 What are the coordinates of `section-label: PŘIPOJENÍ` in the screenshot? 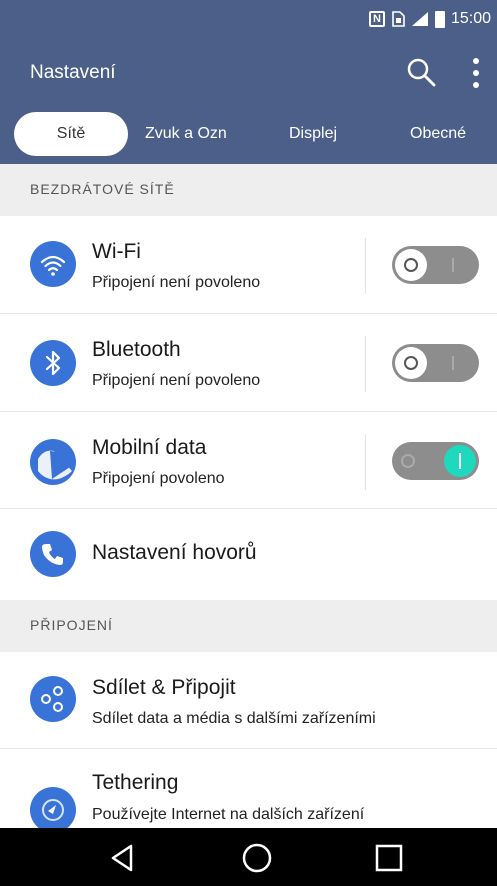 It's located at (71, 625).